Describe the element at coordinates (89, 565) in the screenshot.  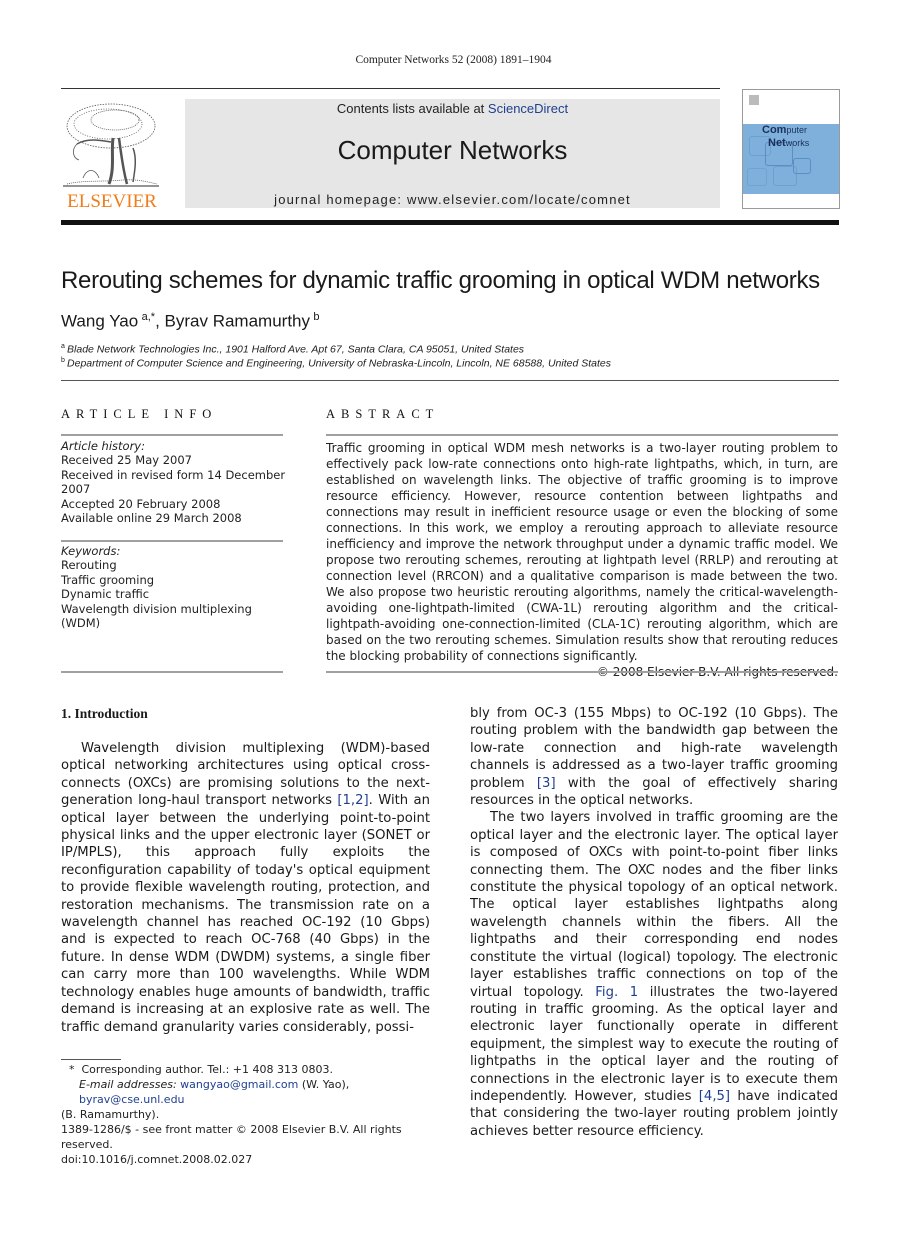
I see `keyword: Rerouting` at that location.